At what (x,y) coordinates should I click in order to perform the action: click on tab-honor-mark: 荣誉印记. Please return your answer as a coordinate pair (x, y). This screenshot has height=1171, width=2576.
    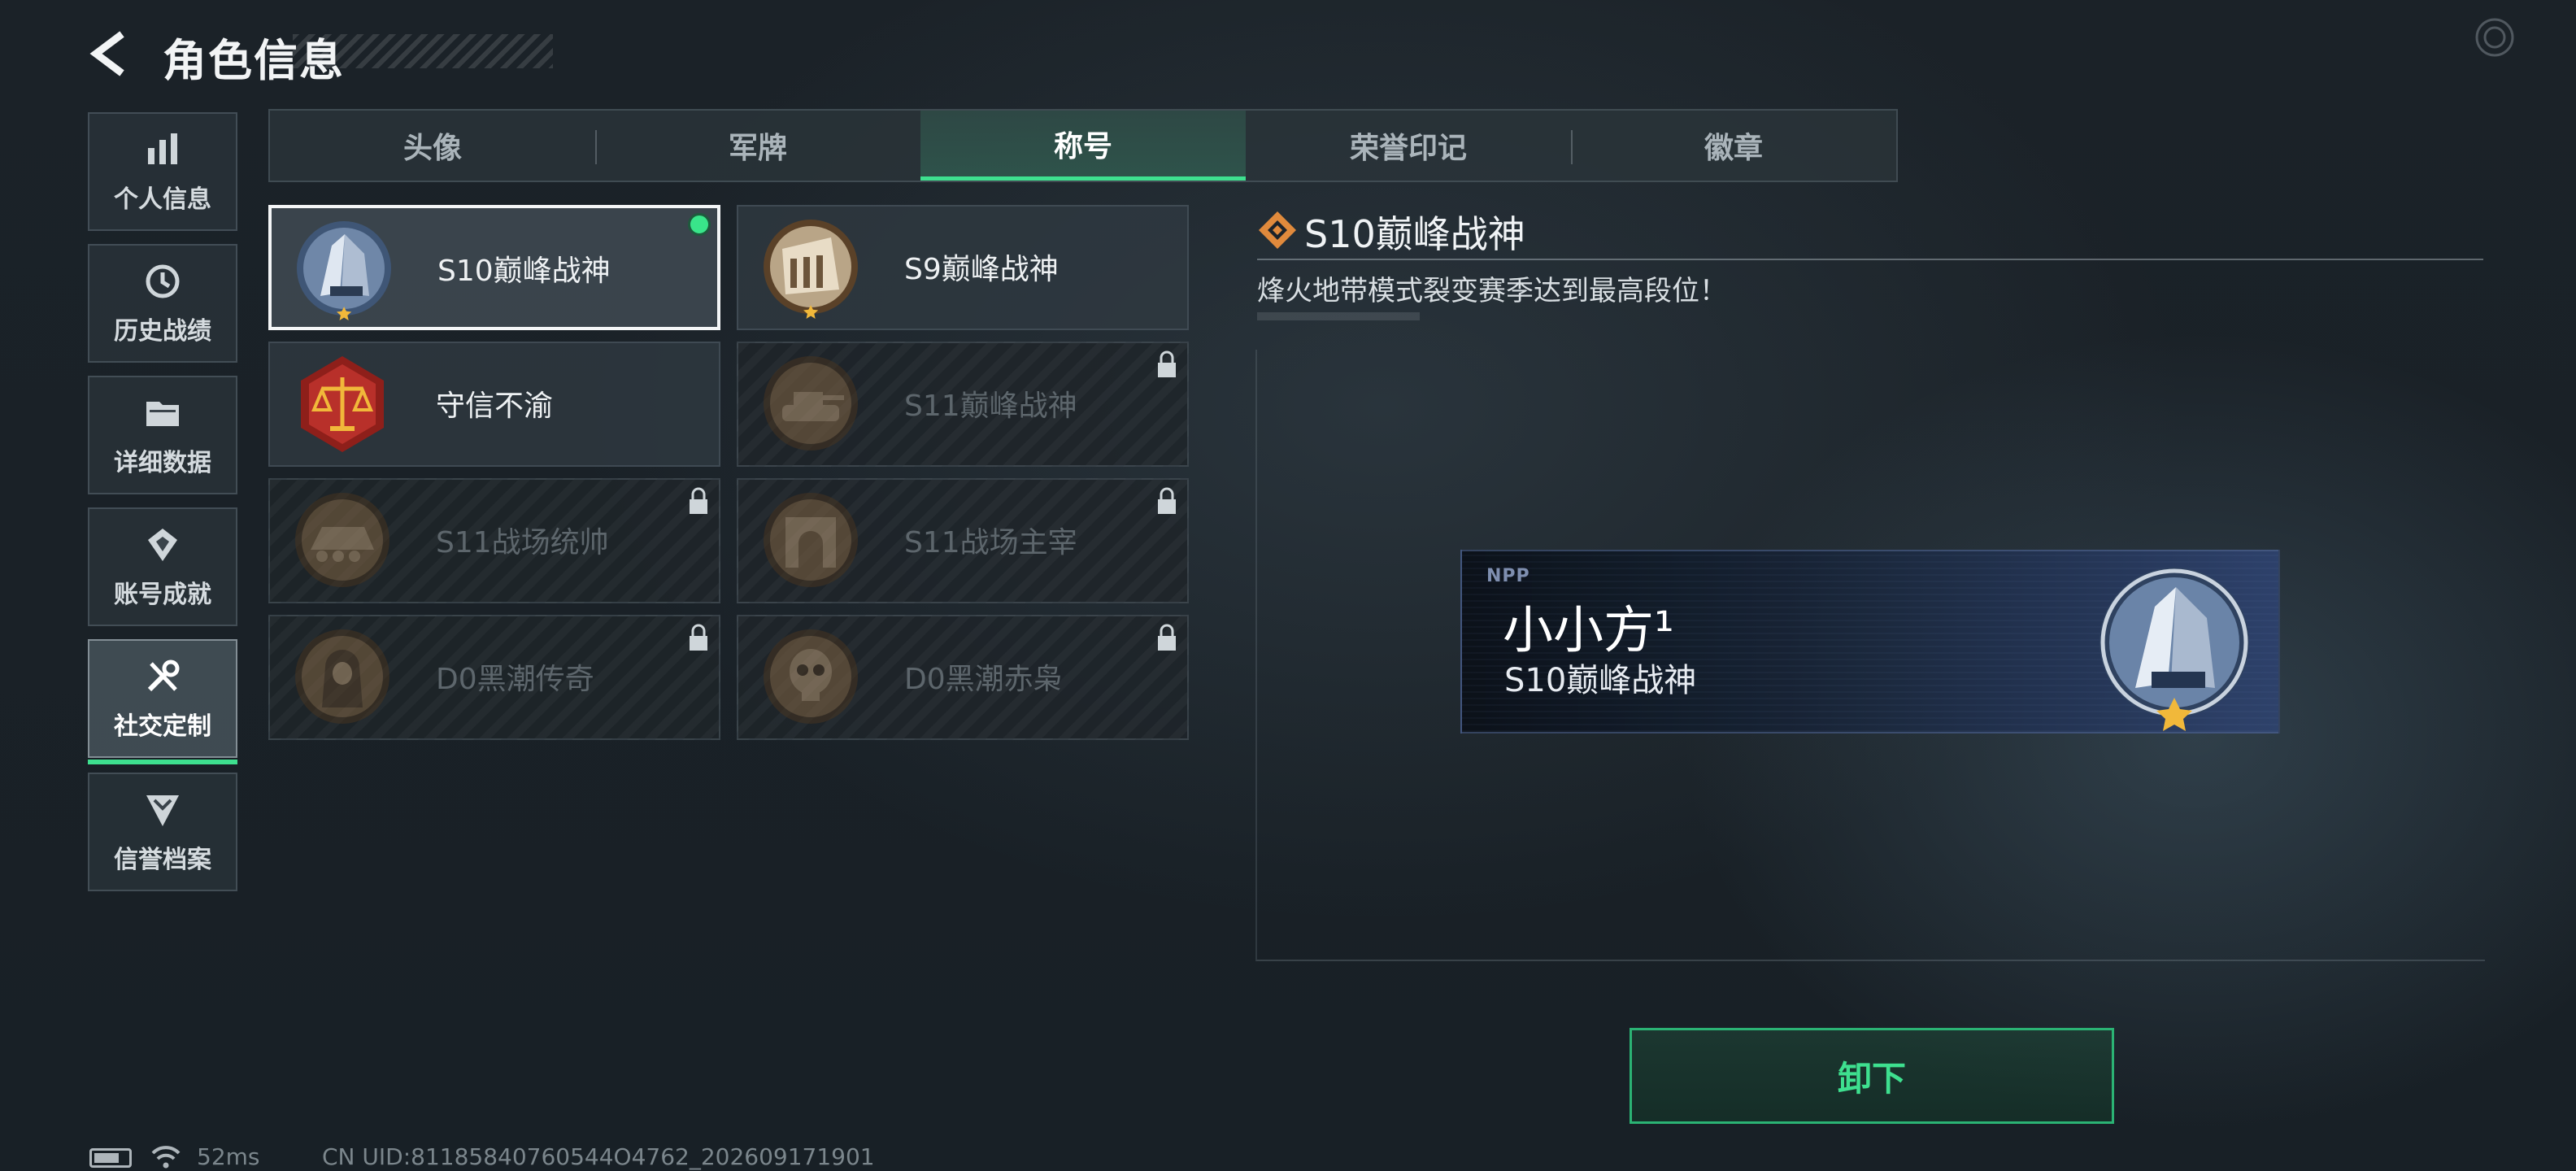
    Looking at the image, I should click on (1408, 146).